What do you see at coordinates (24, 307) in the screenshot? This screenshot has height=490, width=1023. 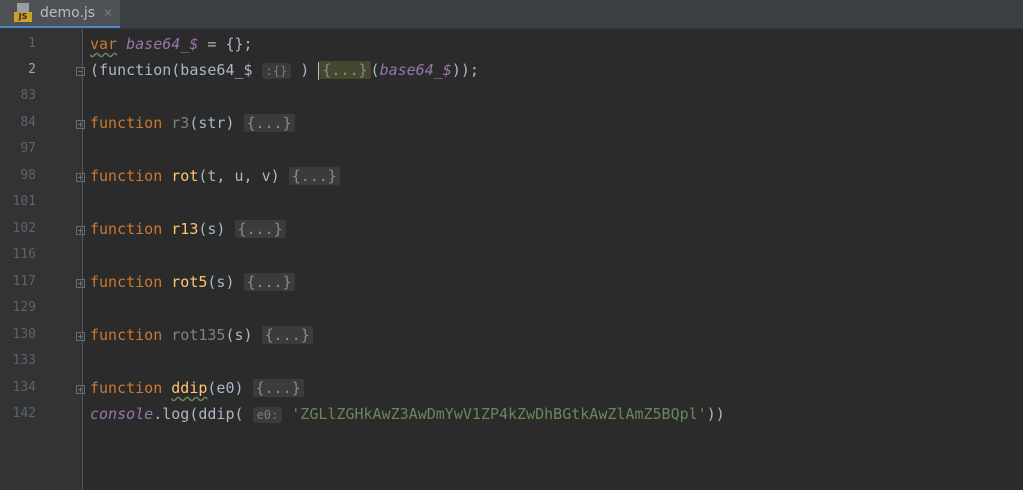 I see `line-number: 129` at bounding box center [24, 307].